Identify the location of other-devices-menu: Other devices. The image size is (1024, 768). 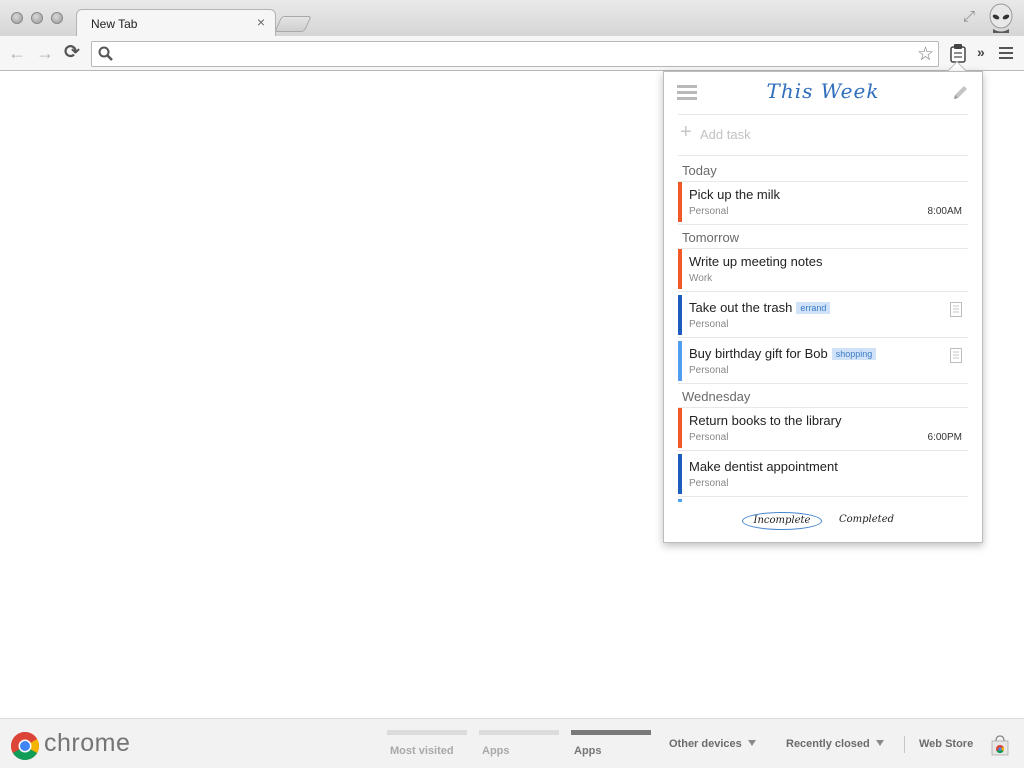
(712, 744).